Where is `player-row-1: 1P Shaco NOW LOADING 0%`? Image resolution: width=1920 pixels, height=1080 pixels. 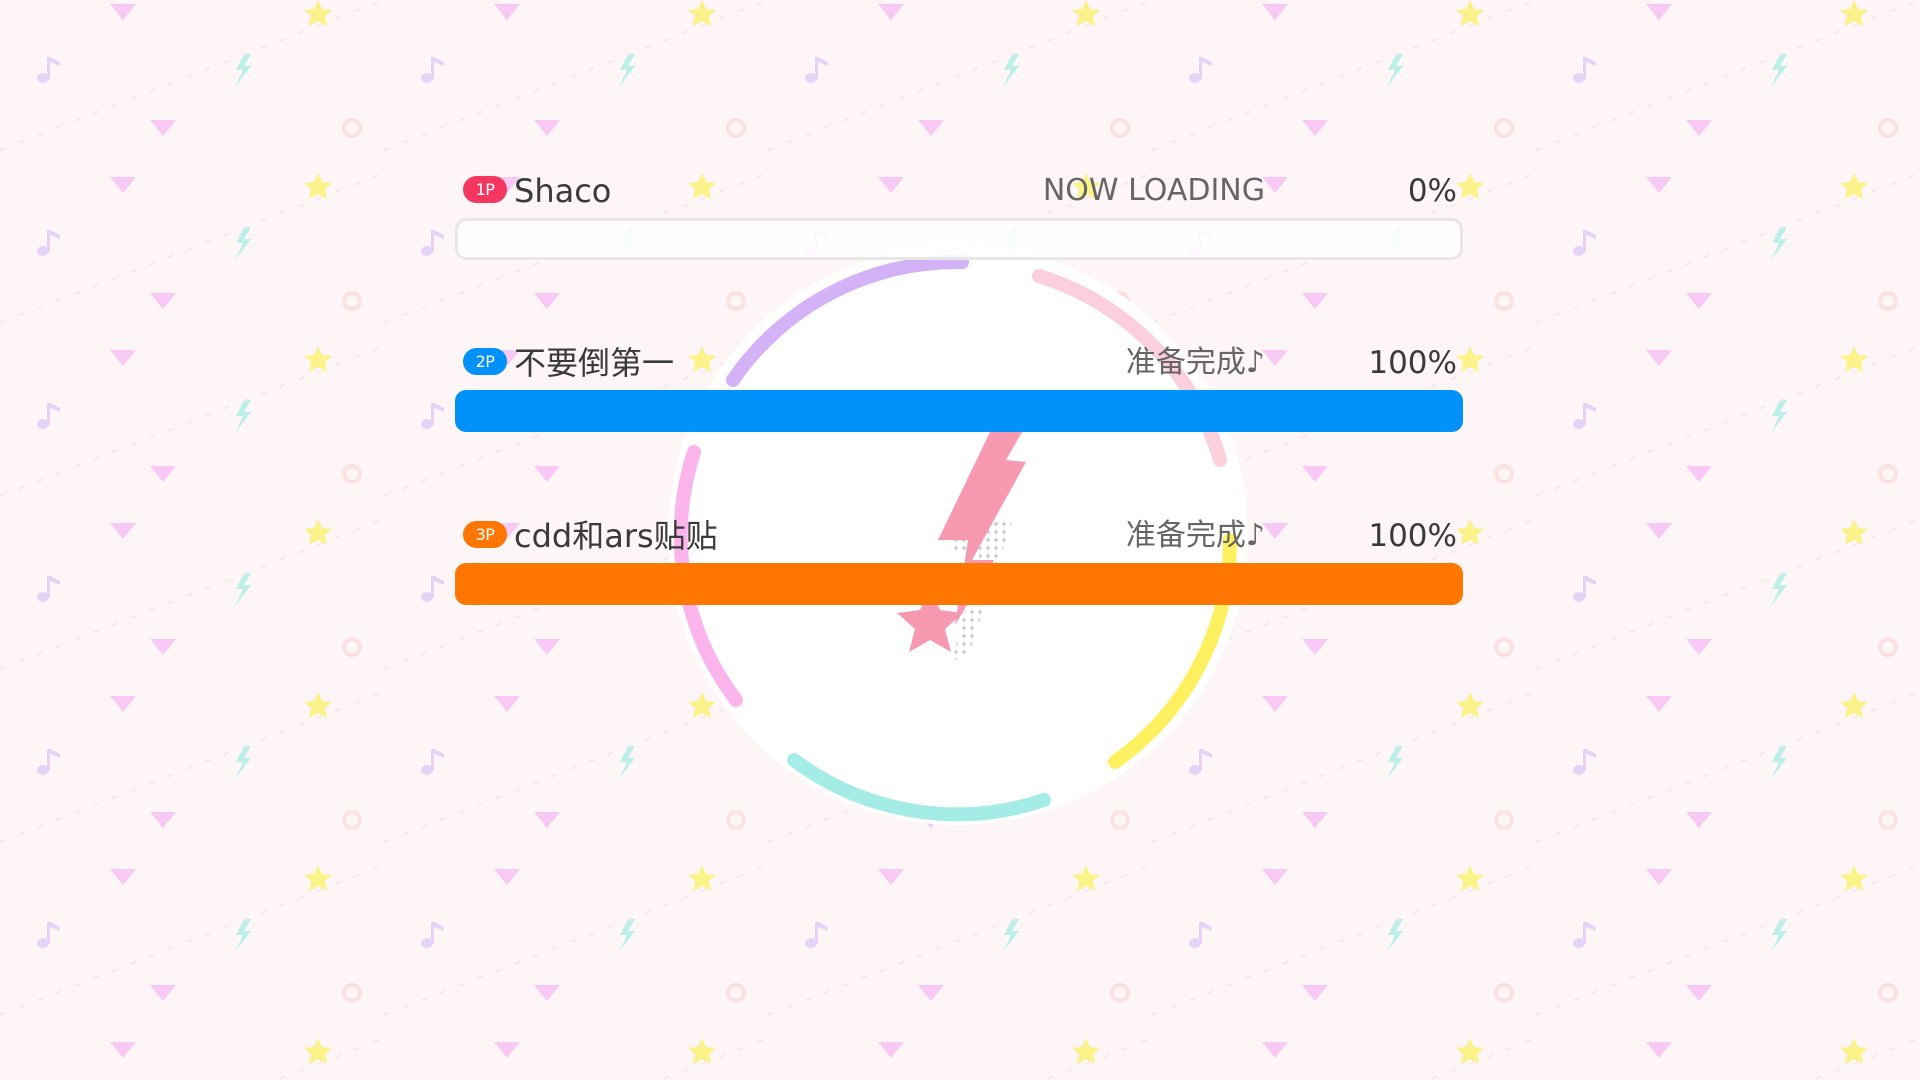
player-row-1: 1P Shaco NOW LOADING 0% is located at coordinates (959, 224).